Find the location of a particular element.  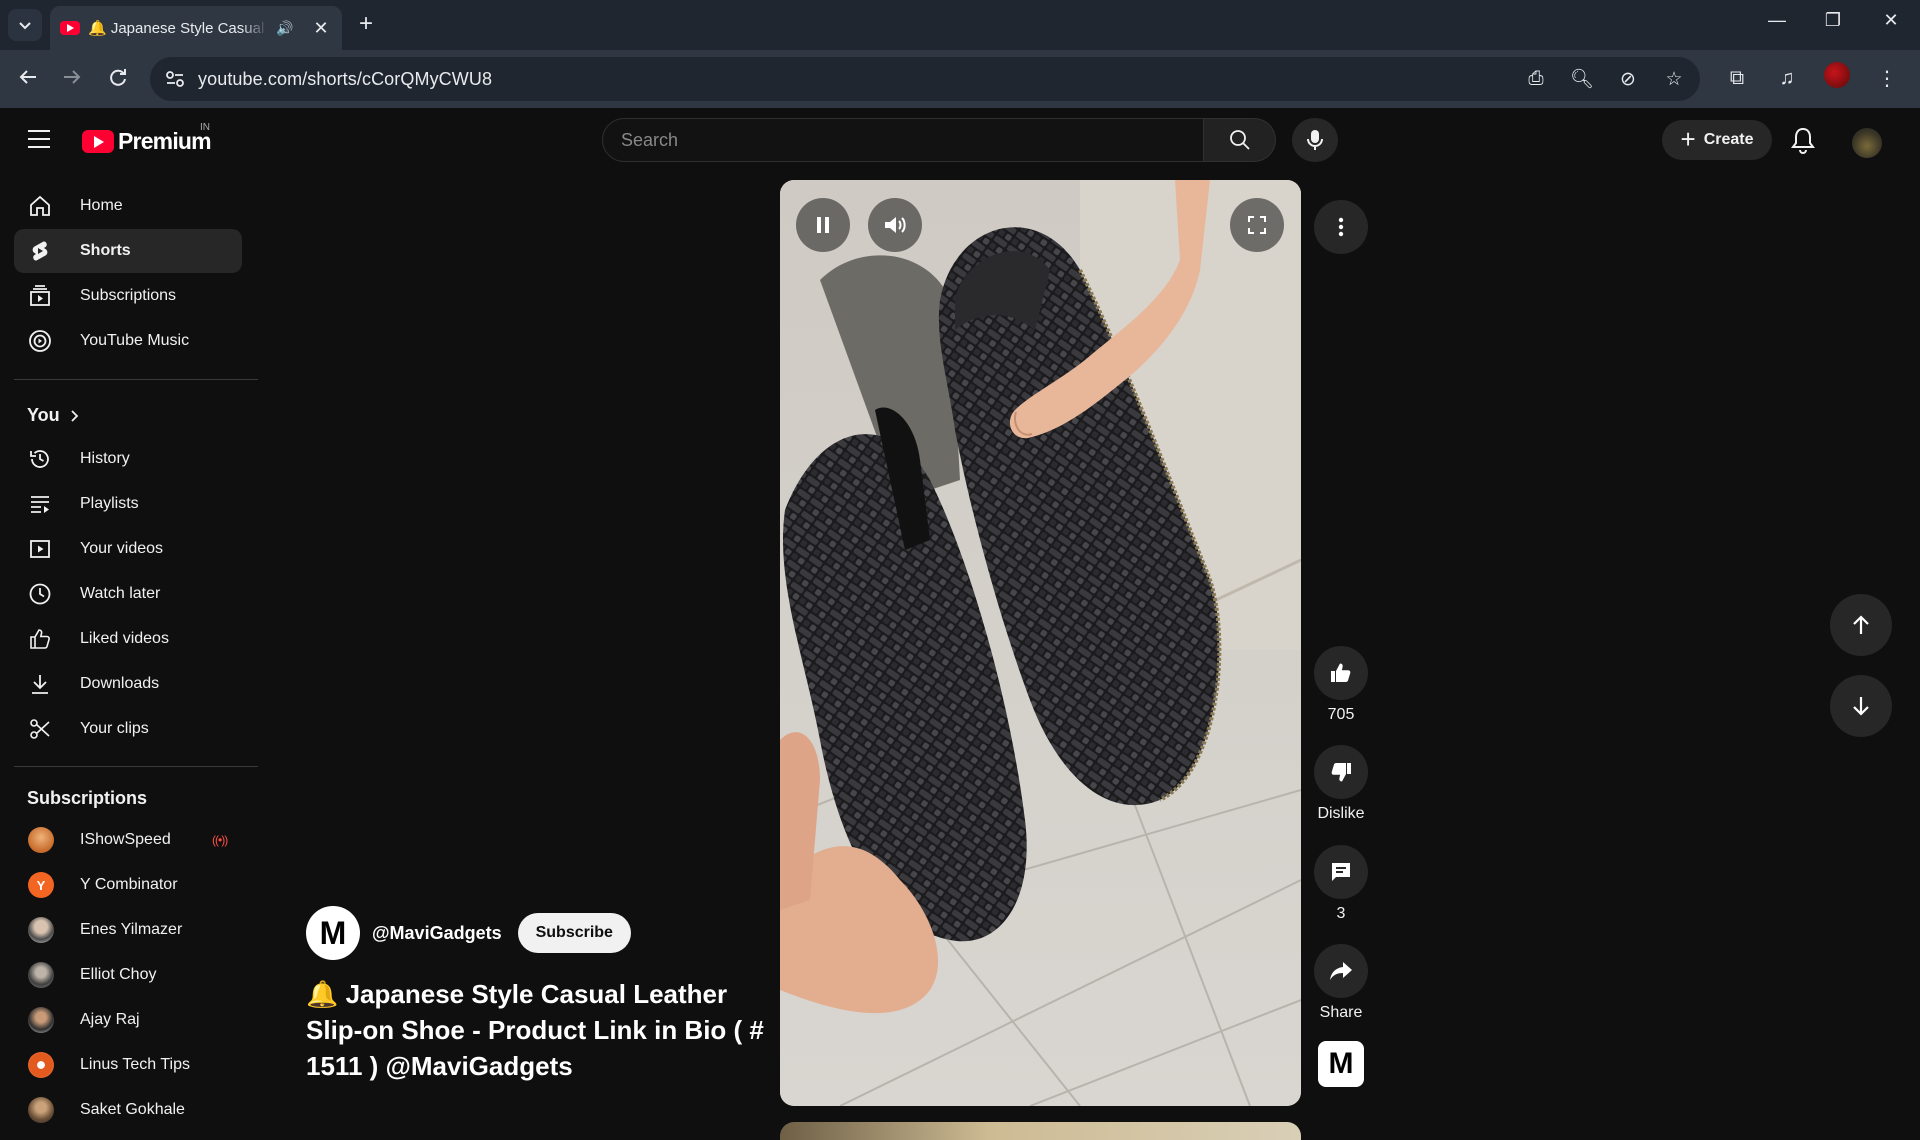

share-button is located at coordinates (1341, 971).